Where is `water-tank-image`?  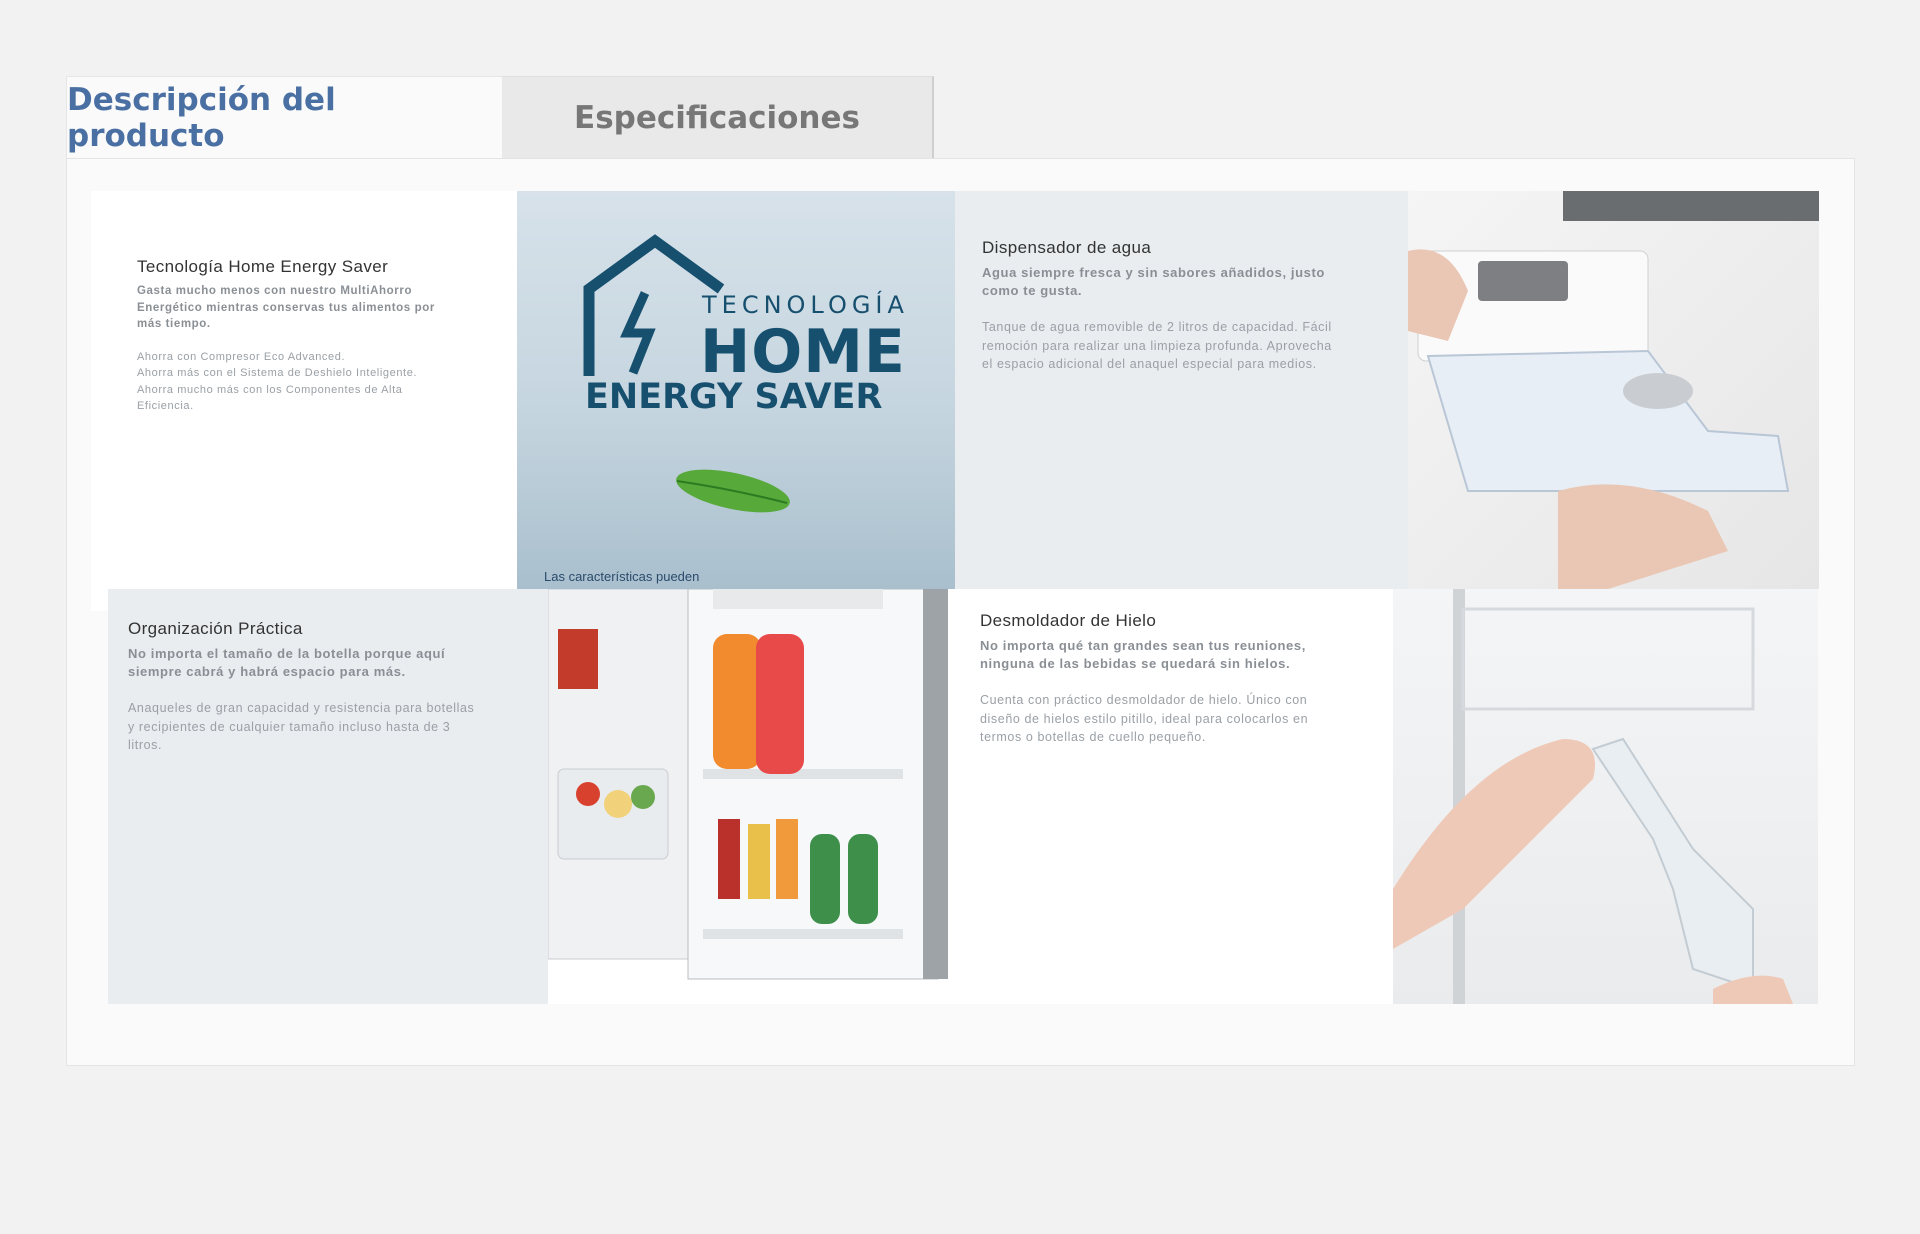 water-tank-image is located at coordinates (1613, 390).